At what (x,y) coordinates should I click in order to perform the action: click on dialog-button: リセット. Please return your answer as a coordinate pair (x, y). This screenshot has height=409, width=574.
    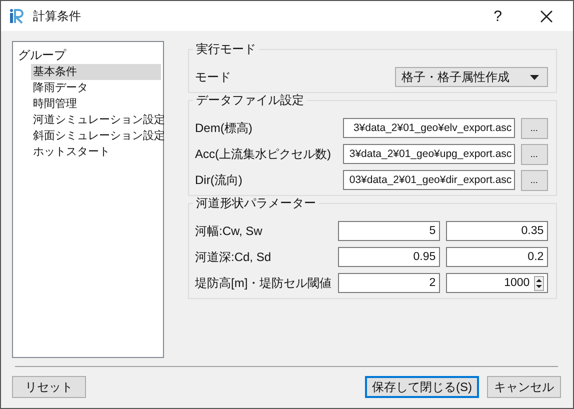
    Looking at the image, I should click on (49, 387).